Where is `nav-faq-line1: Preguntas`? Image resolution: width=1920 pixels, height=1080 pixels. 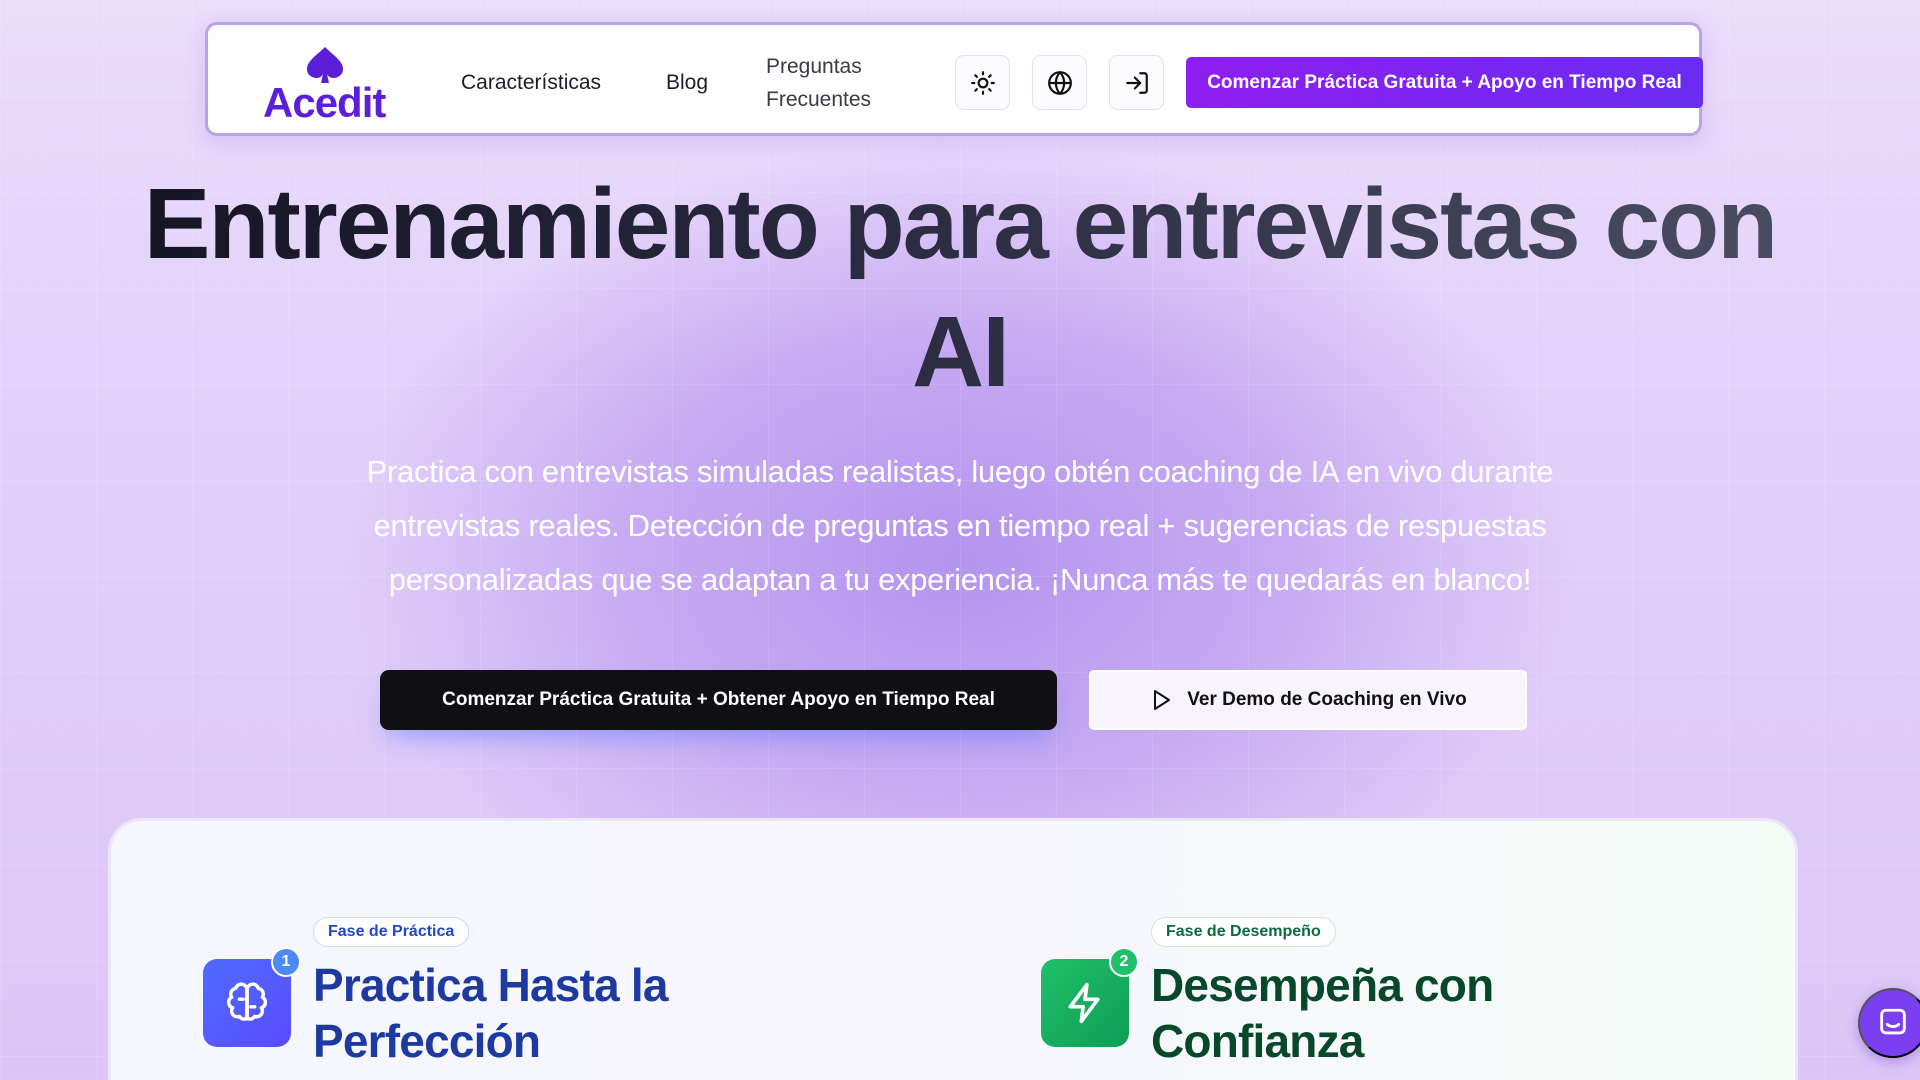
nav-faq-line1: Preguntas is located at coordinates (814, 66).